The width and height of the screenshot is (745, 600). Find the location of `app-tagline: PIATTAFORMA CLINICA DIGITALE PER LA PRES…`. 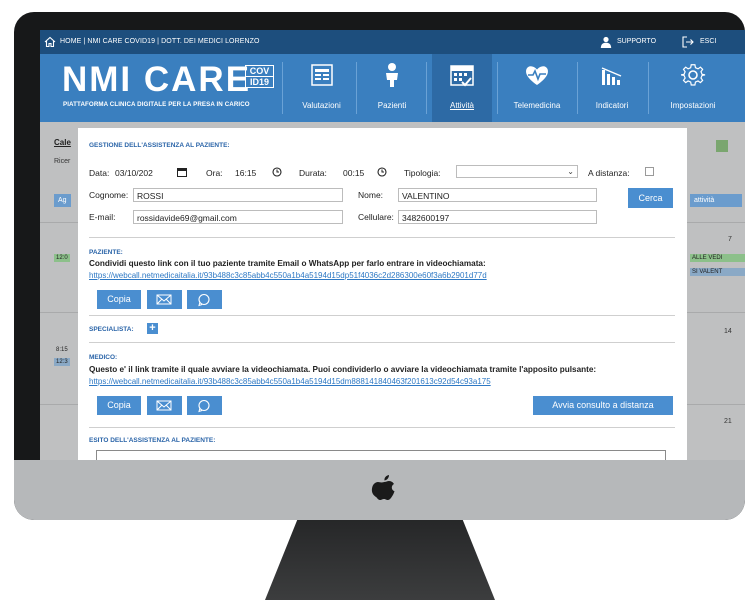

app-tagline: PIATTAFORMA CLINICA DIGITALE PER LA PRES… is located at coordinates (156, 104).